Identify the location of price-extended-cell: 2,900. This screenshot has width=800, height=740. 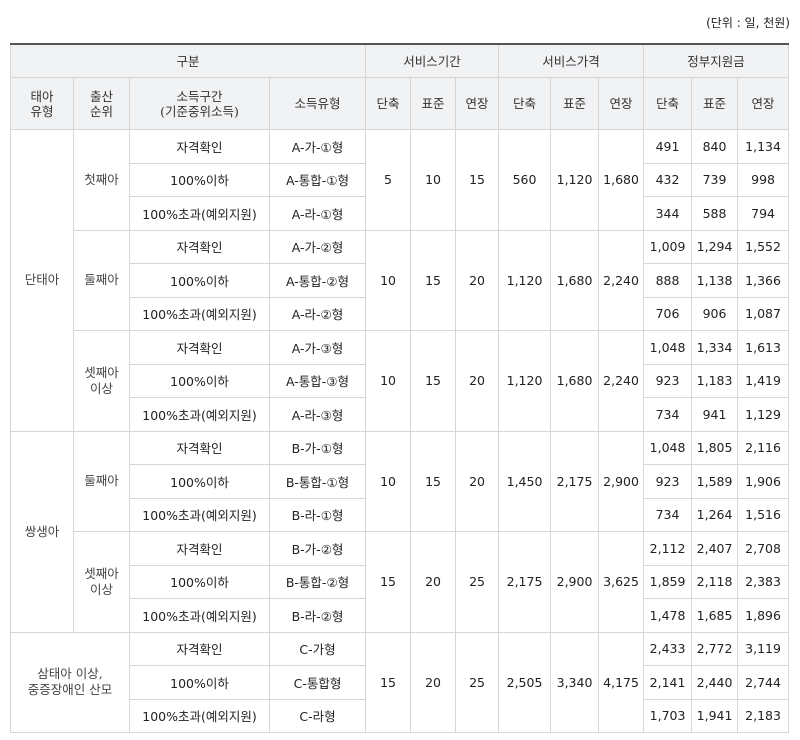
(621, 481).